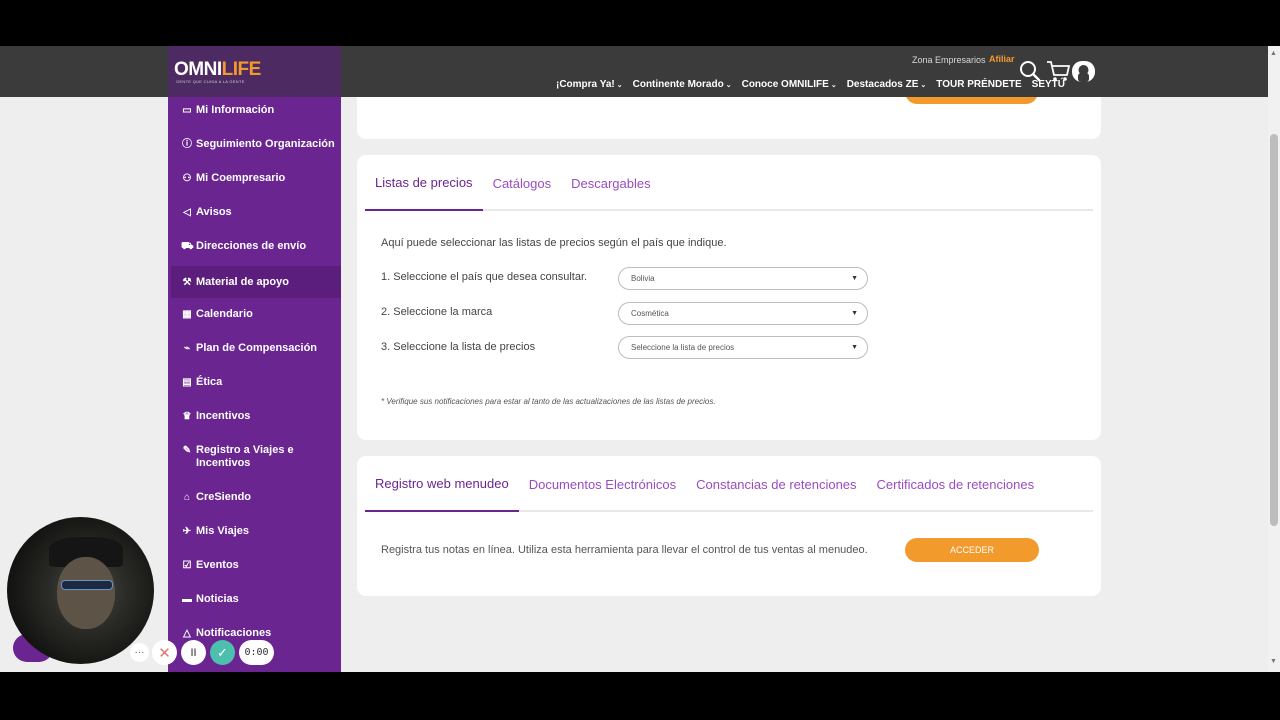 Image resolution: width=1280 pixels, height=720 pixels. I want to click on nav-item: ¡Compra Ya! ⌄, so click(589, 84).